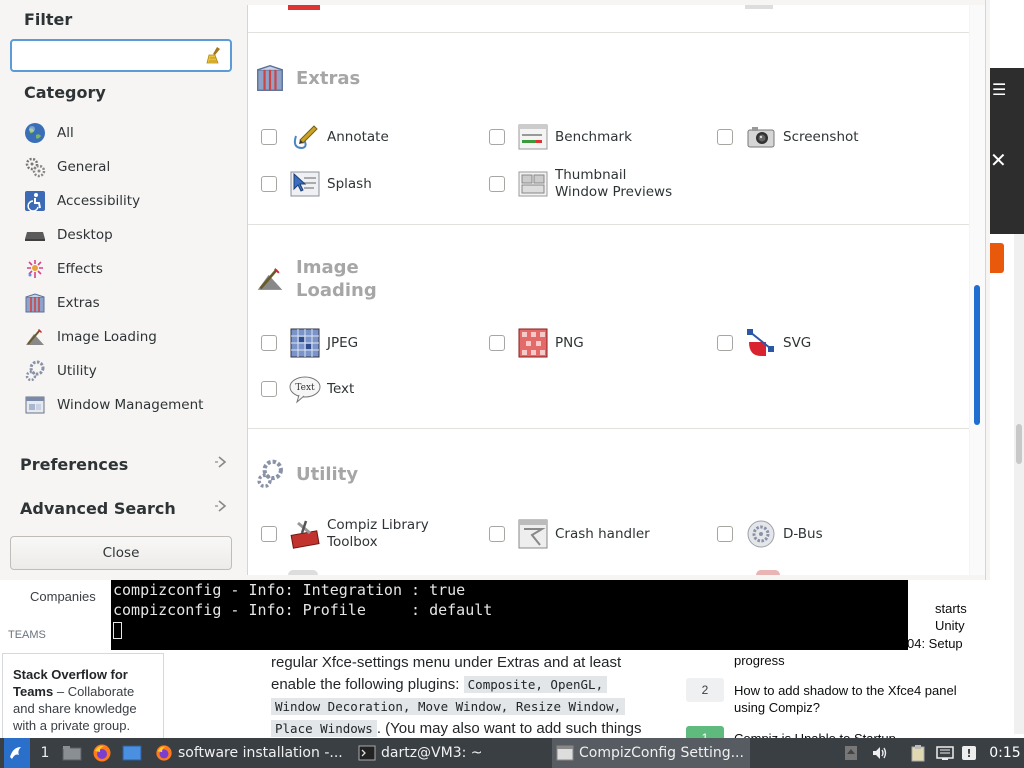  What do you see at coordinates (999, 89) in the screenshot?
I see `hamburger-menu-icon: ☰` at bounding box center [999, 89].